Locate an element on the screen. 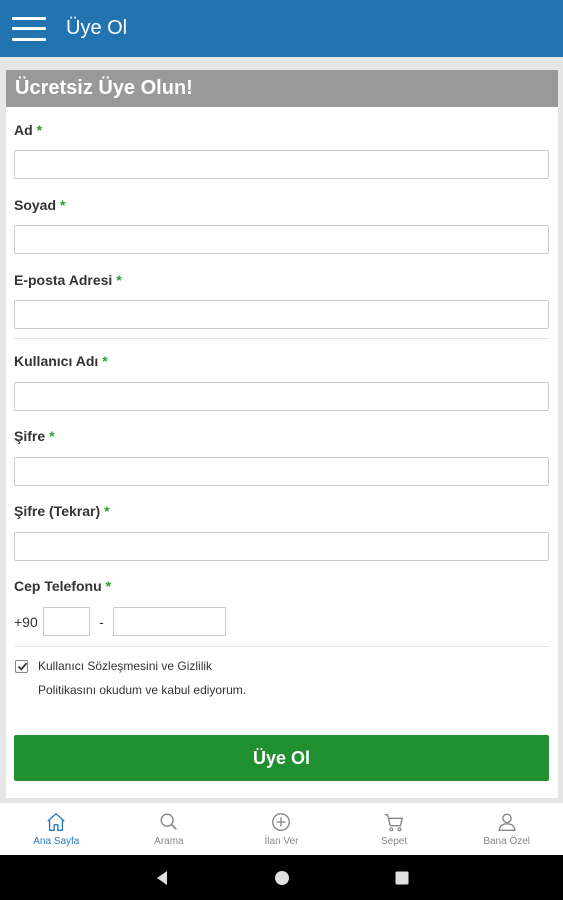 This screenshot has height=900, width=563. nav-item-cart: Sepet is located at coordinates (394, 829).